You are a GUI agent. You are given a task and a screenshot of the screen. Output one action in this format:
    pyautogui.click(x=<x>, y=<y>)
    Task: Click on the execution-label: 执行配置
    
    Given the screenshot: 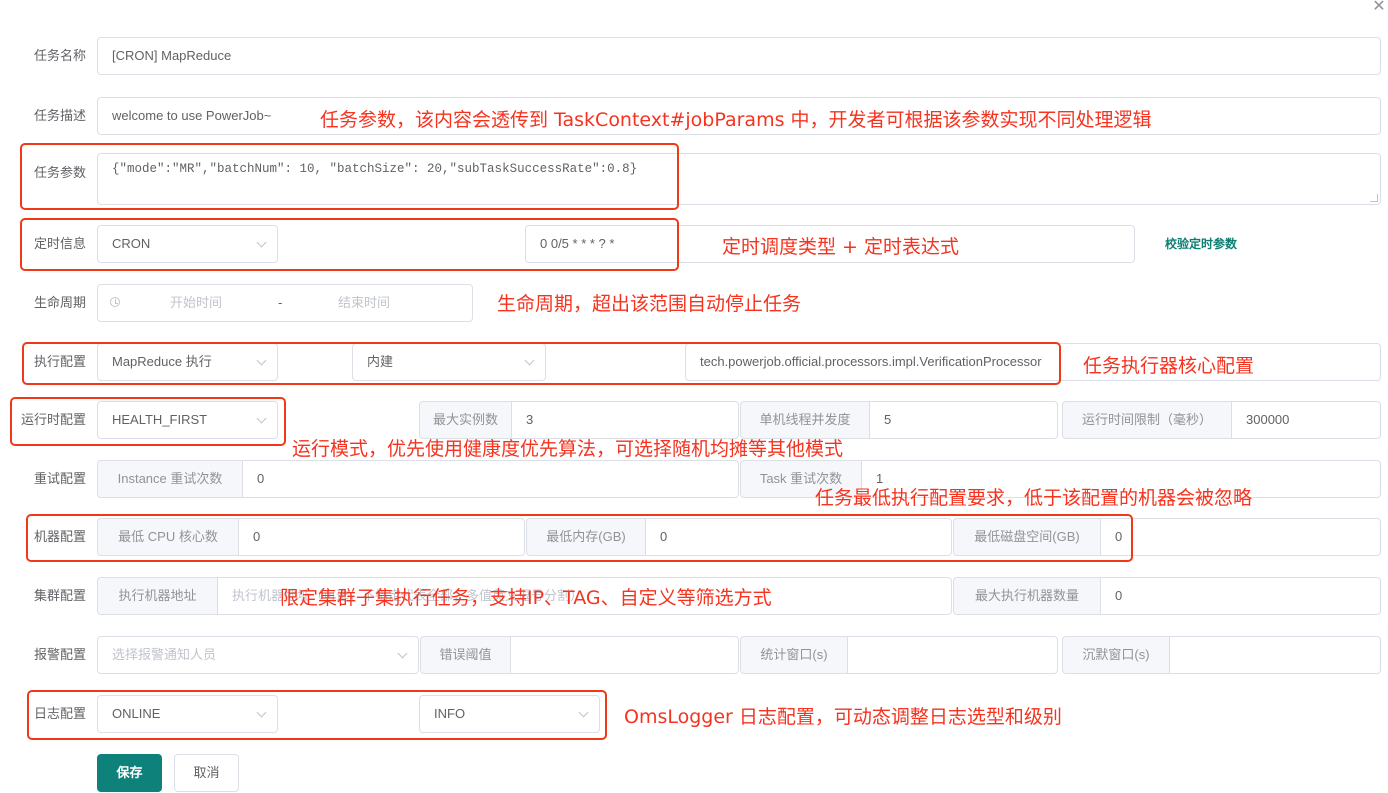 What is the action you would take?
    pyautogui.click(x=59, y=361)
    